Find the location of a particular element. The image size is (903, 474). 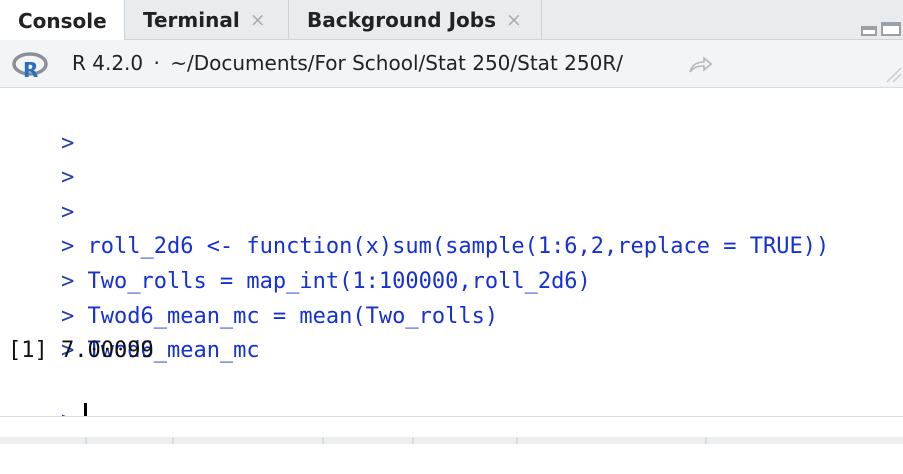

minimize-pane-icon is located at coordinates (869, 31).